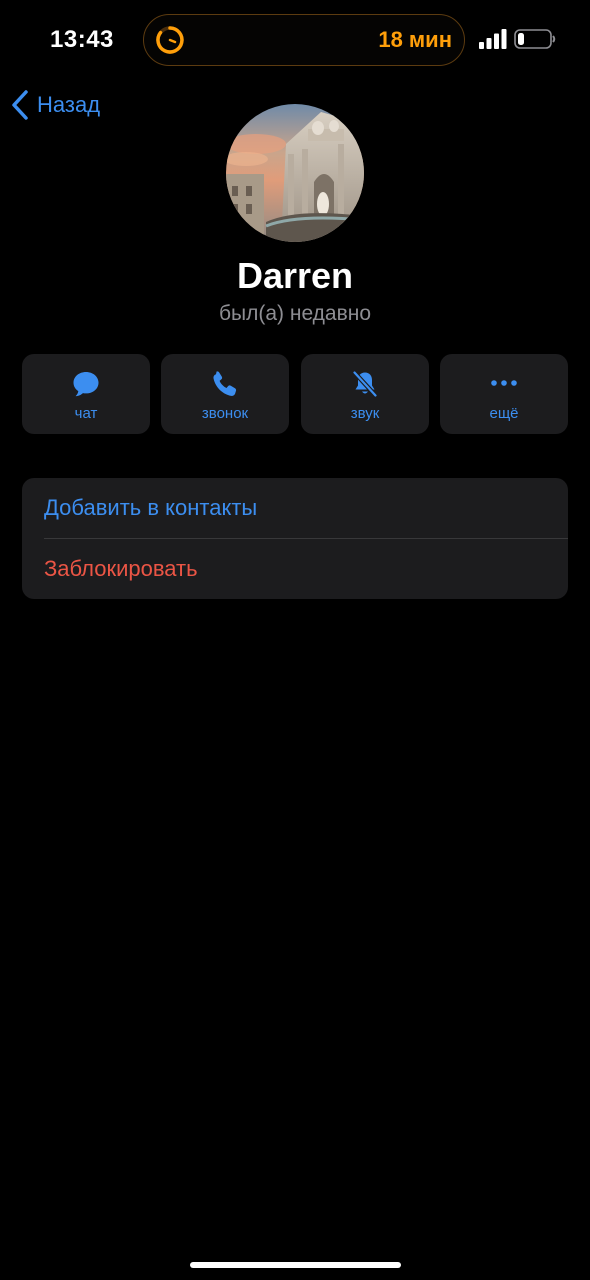  Describe the element at coordinates (20, 105) in the screenshot. I see `chevron-left-icon` at that location.